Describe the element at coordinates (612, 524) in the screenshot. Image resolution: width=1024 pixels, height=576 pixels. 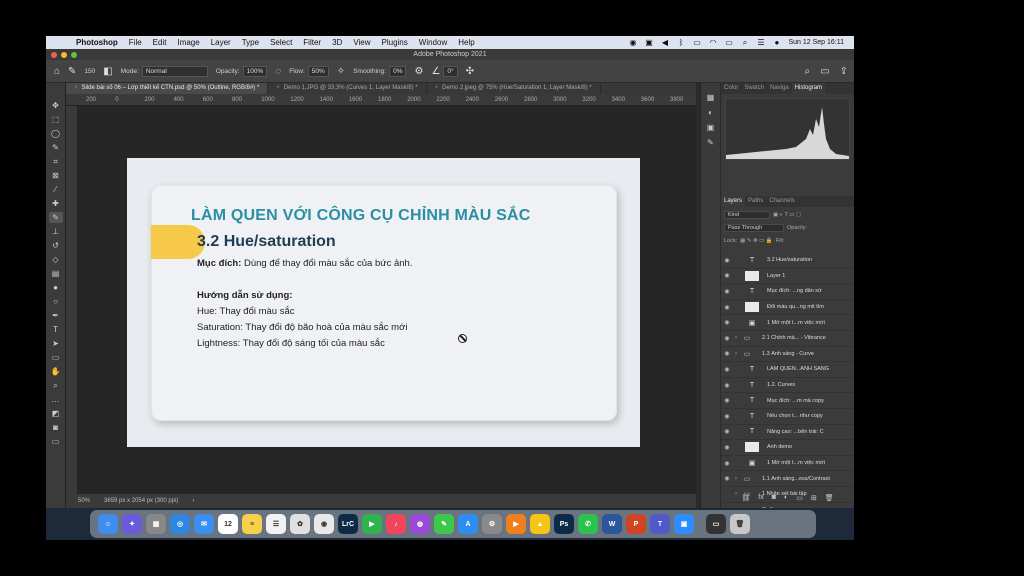
I see `dock-app-word: W` at that location.